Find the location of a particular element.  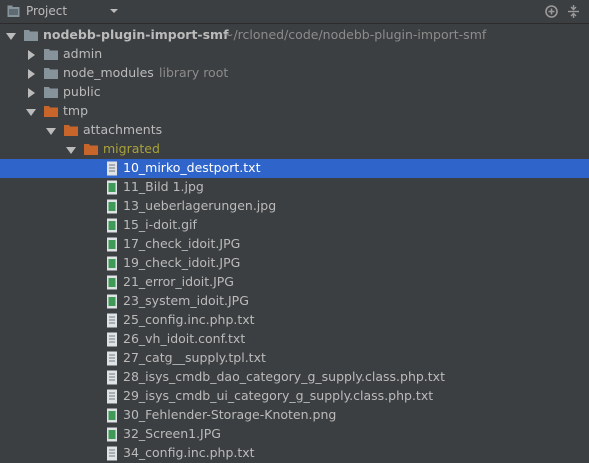

library-root-hint: library root is located at coordinates (194, 72).